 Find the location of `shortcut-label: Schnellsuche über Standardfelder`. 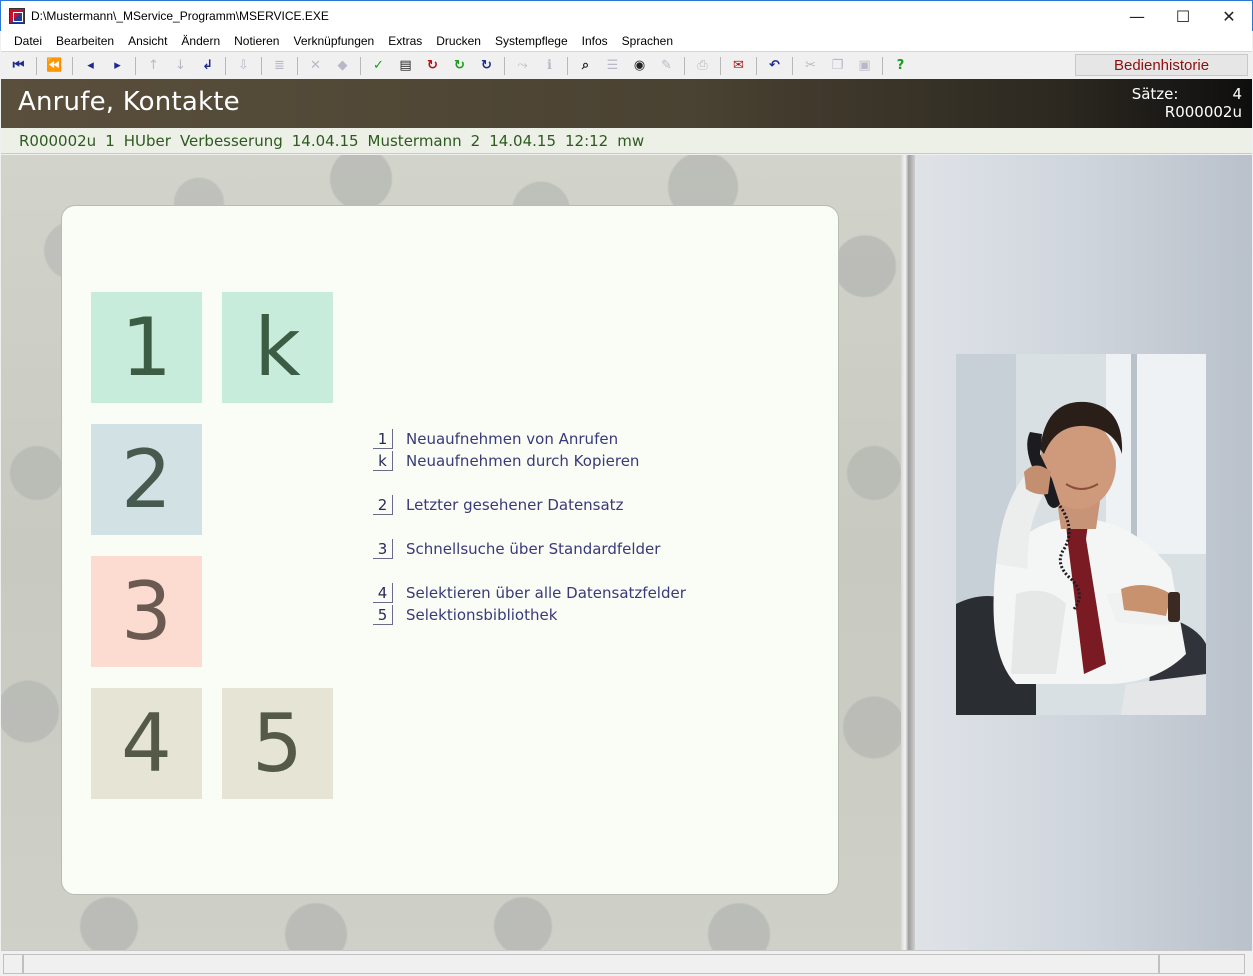

shortcut-label: Schnellsuche über Standardfelder is located at coordinates (533, 549).